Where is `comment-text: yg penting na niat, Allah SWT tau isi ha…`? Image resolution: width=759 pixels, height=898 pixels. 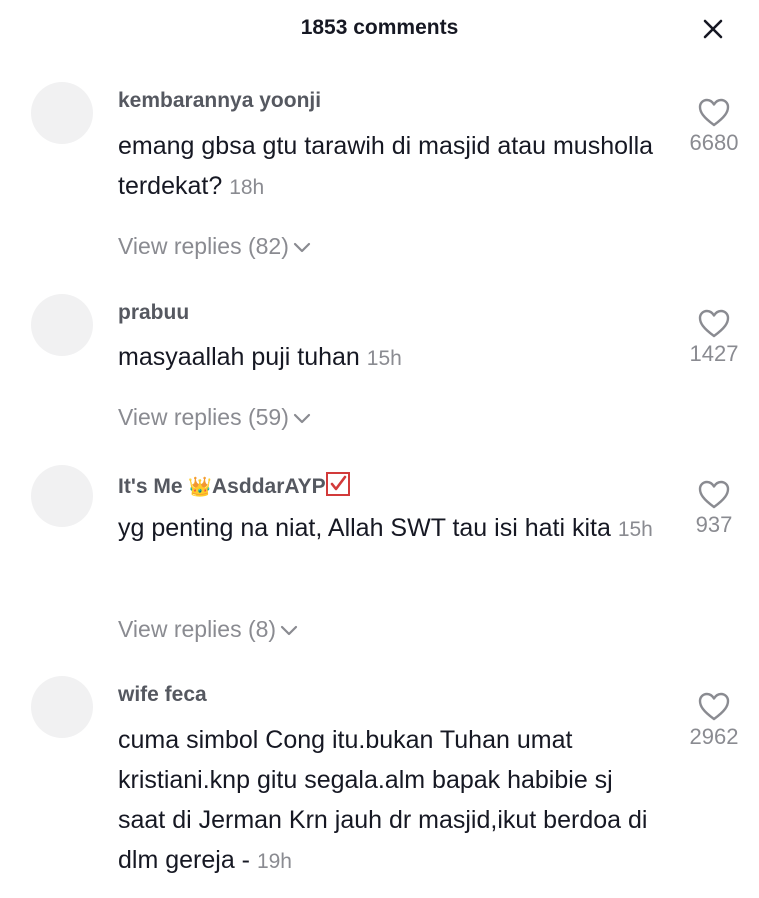
comment-text: yg penting na niat, Allah SWT tau isi ha… is located at coordinates (388, 529).